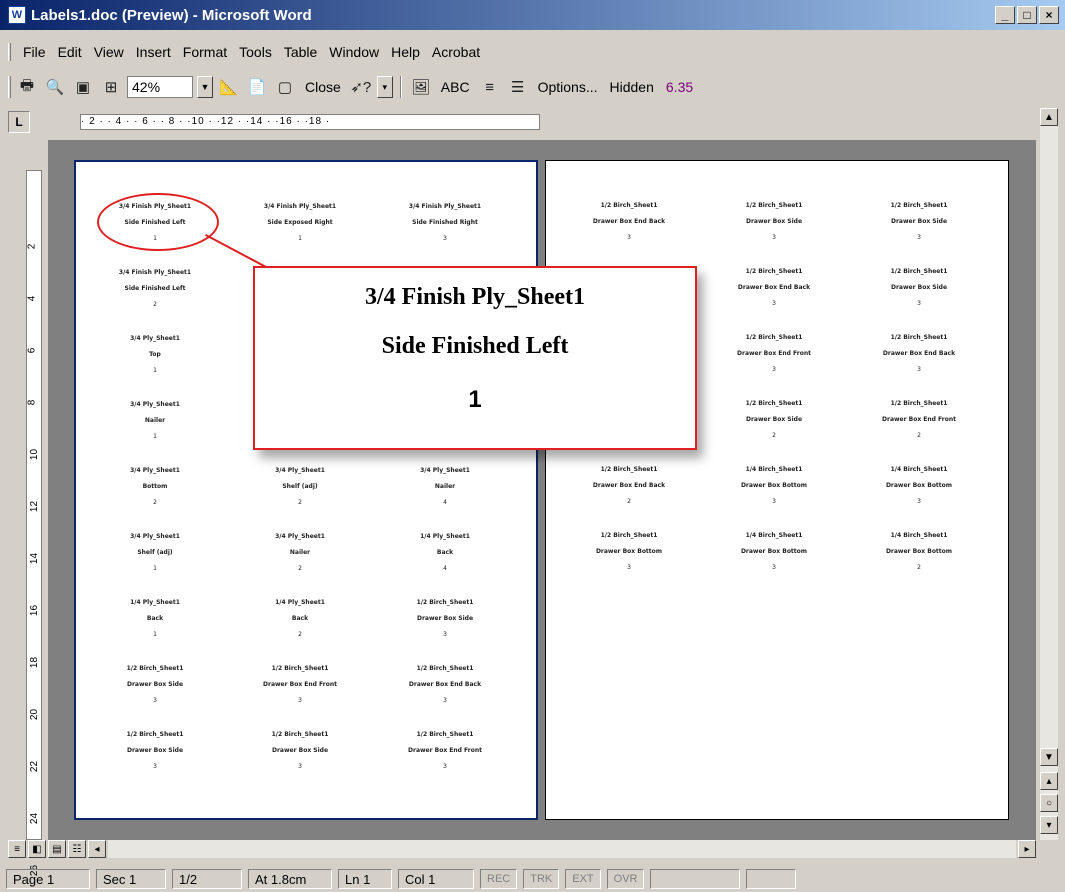 The width and height of the screenshot is (1065, 892). I want to click on web-layout-icon: ◧, so click(37, 849).